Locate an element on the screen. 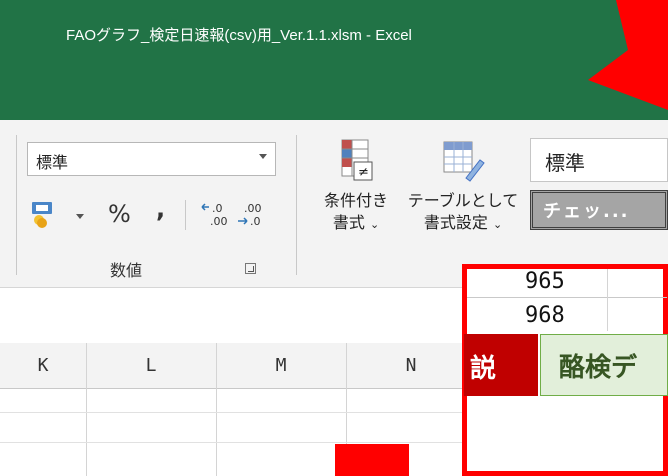  conditional-formatting-line2: 書式 ⌄ is located at coordinates (356, 224).